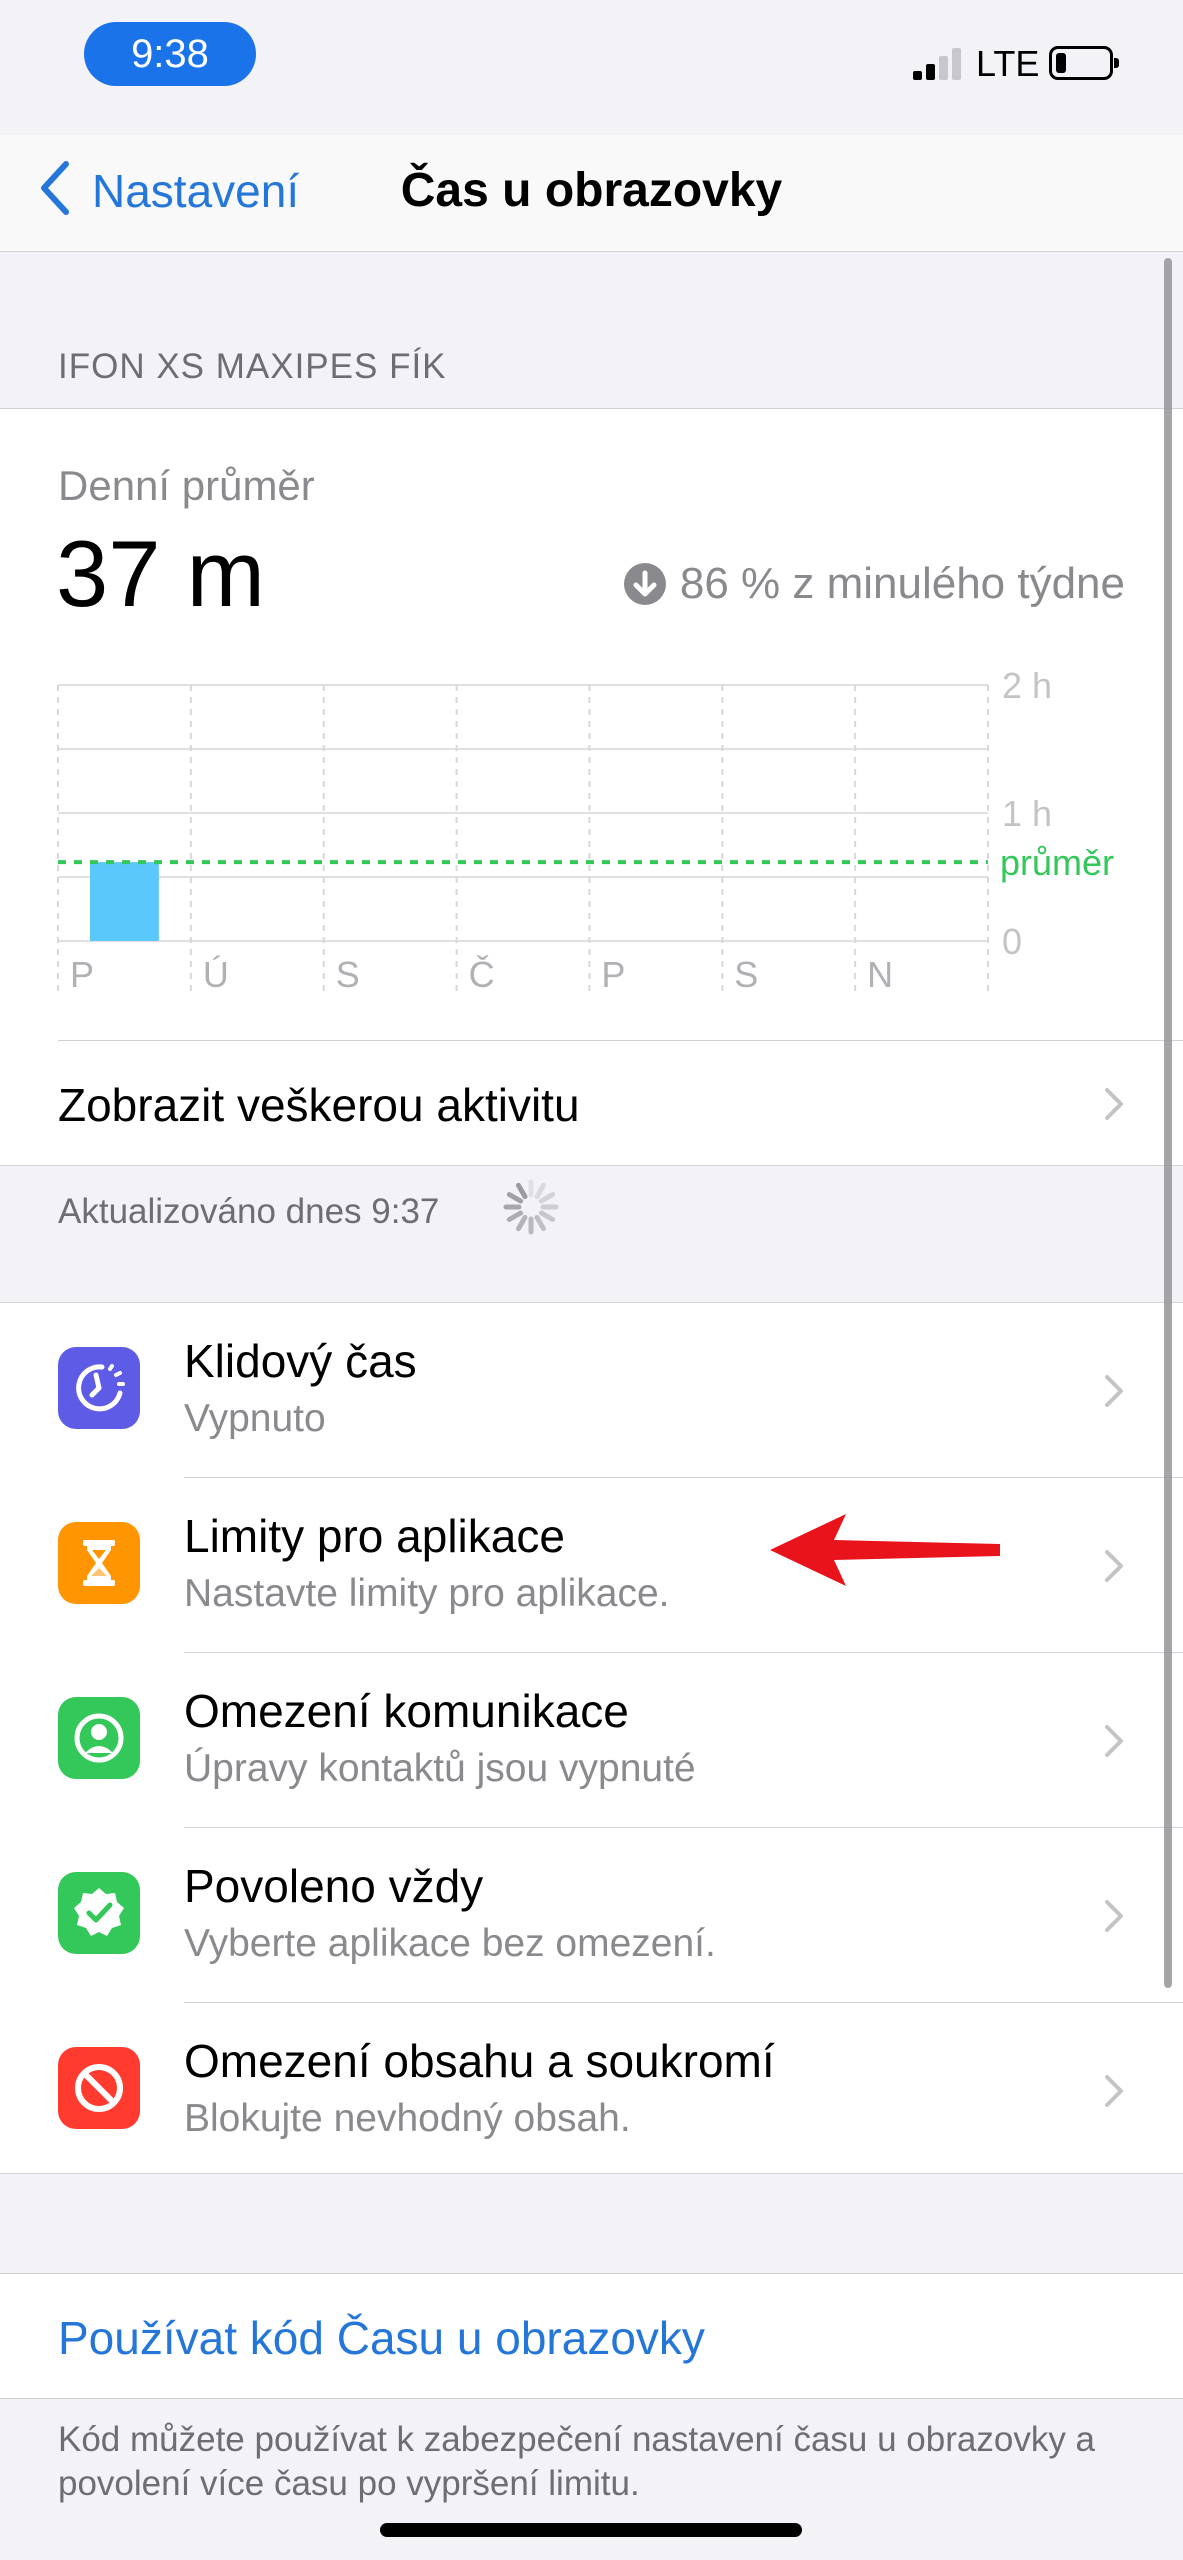 The width and height of the screenshot is (1183, 2560). What do you see at coordinates (99, 1913) in the screenshot?
I see `checkmark-badge-icon` at bounding box center [99, 1913].